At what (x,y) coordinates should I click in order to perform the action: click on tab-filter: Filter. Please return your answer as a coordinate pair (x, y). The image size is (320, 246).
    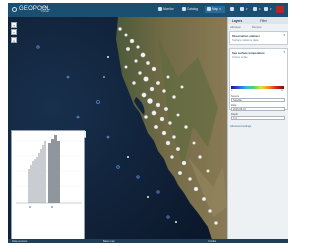
    Looking at the image, I should click on (263, 21).